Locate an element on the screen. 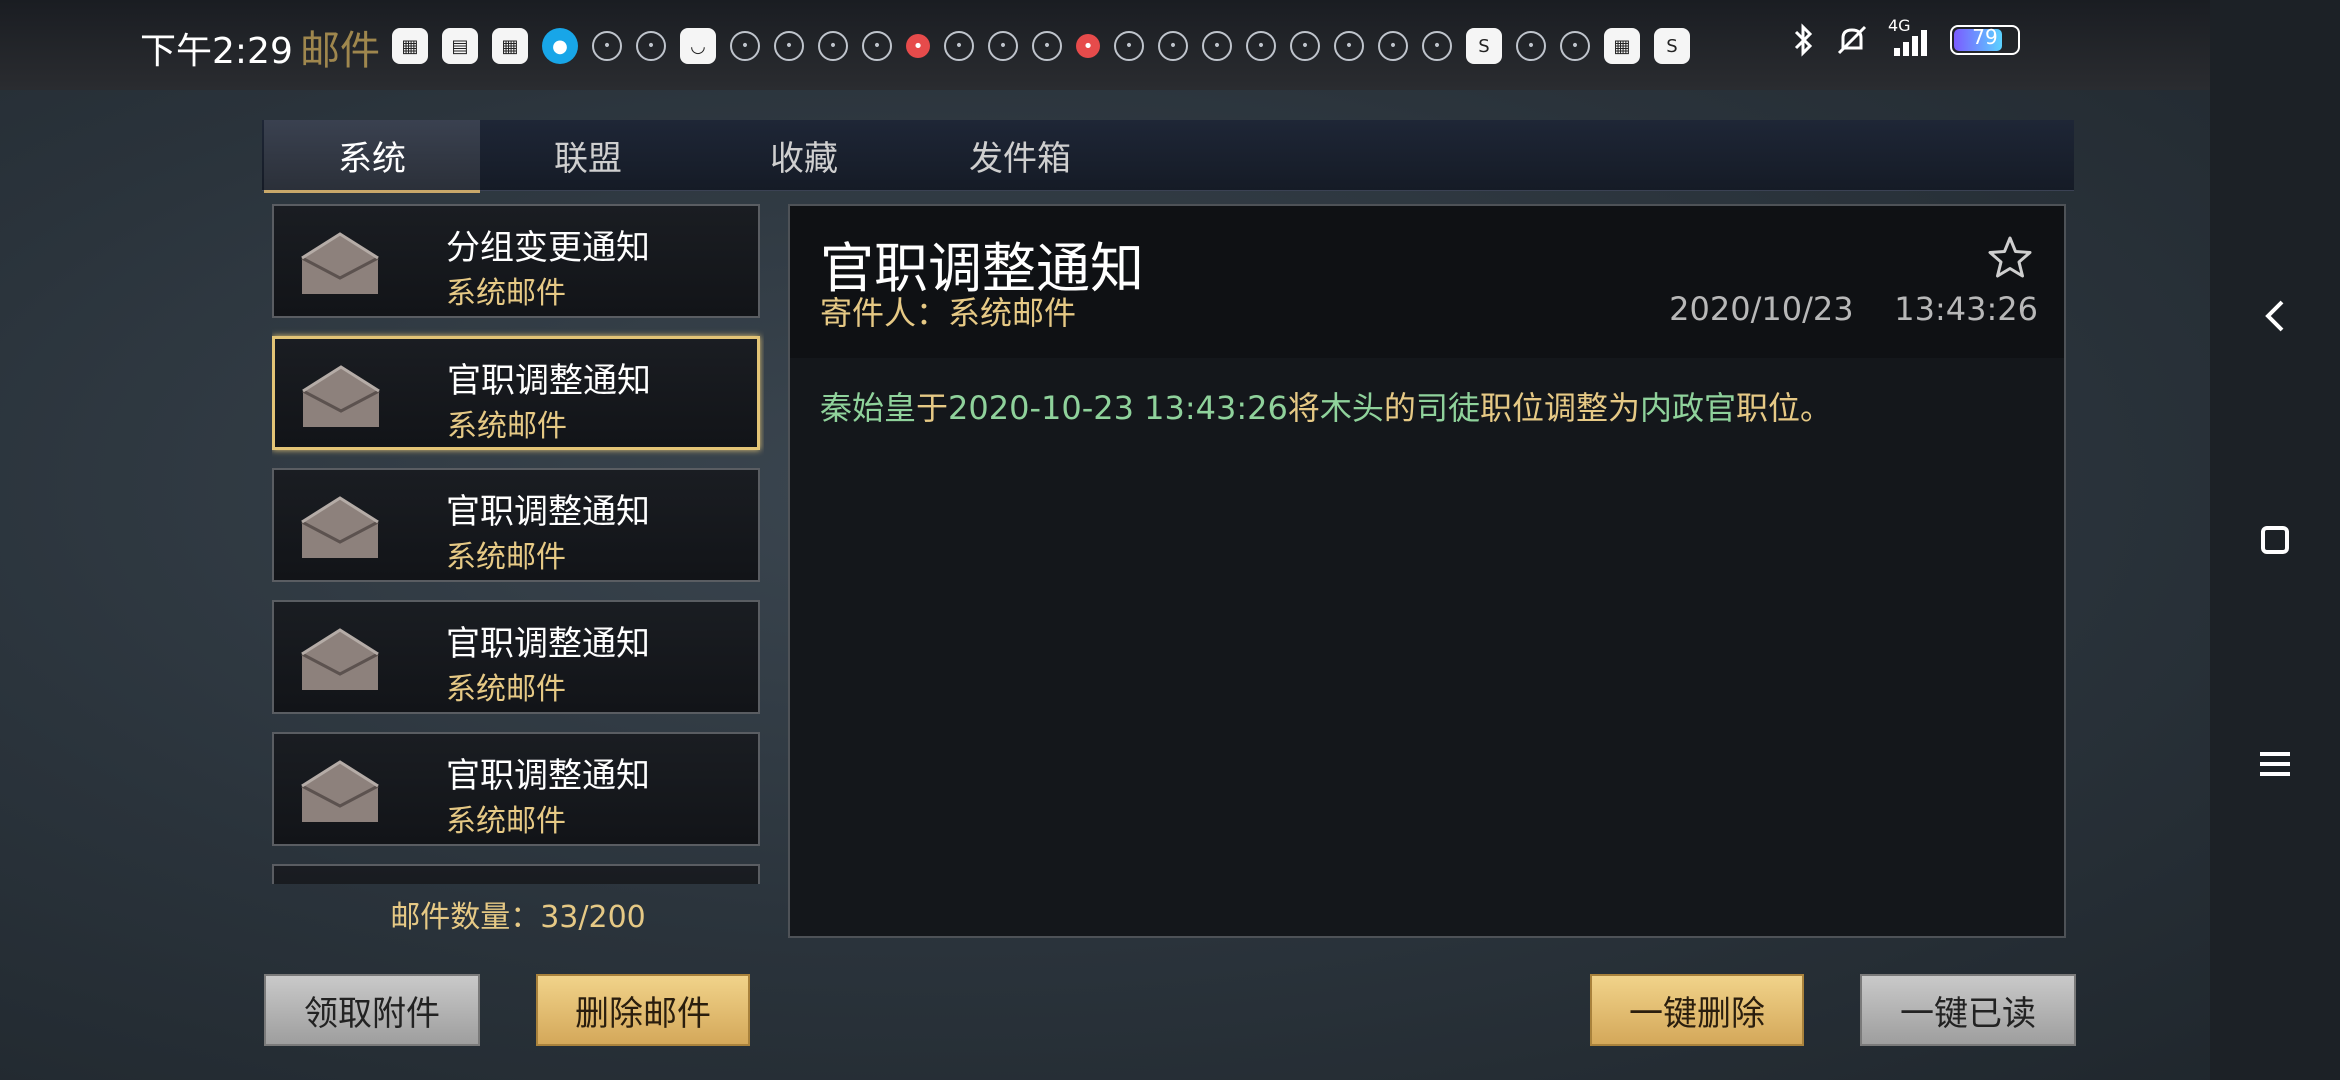 The image size is (2340, 1080). mark-all-read-button: 一键已读 is located at coordinates (1968, 1010).